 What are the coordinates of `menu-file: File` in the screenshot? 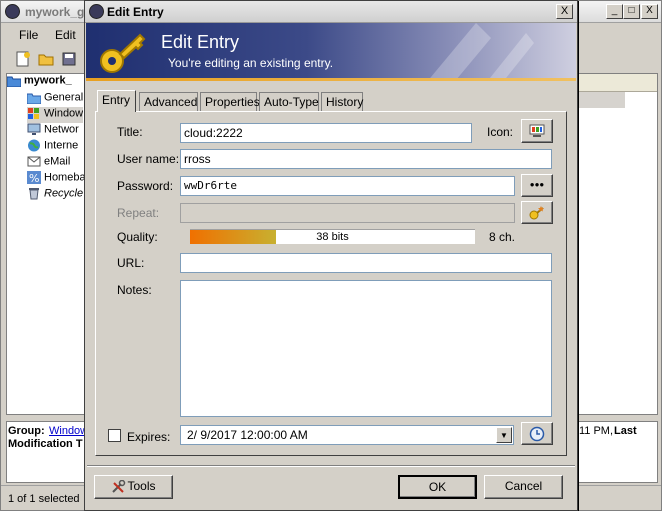 It's located at (28, 35).